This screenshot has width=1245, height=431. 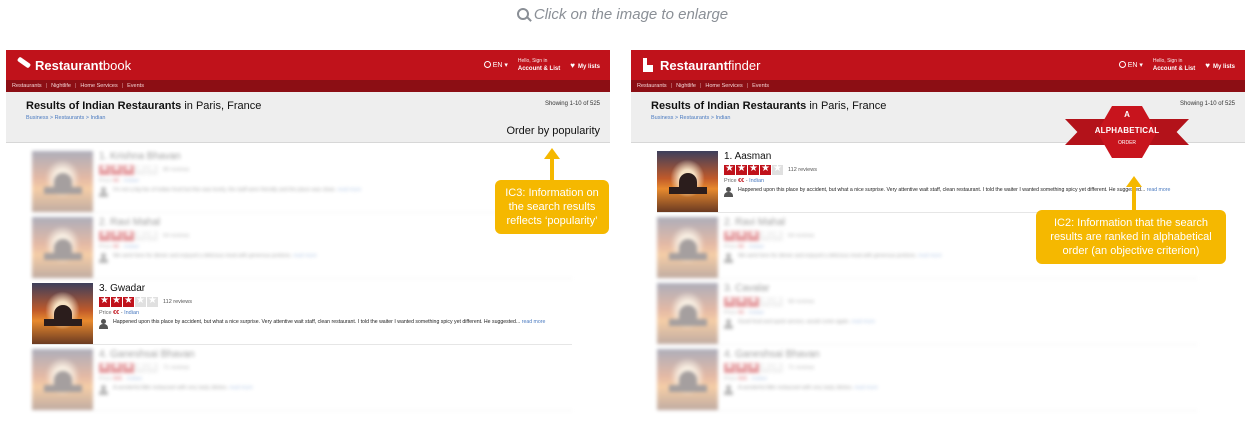 What do you see at coordinates (335, 367) in the screenshot?
I see `star-rating: 71 reviews` at bounding box center [335, 367].